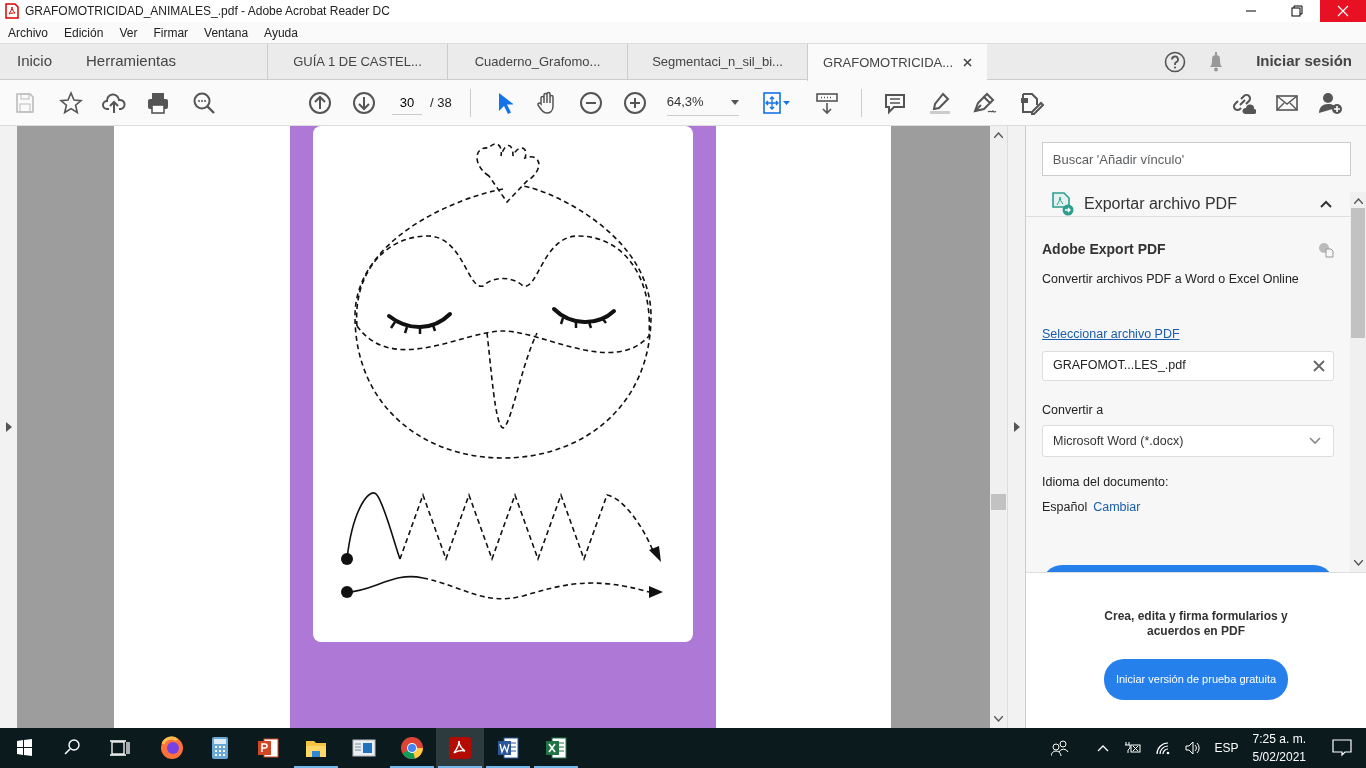 The image size is (1366, 768). What do you see at coordinates (1104, 249) in the screenshot?
I see `section-heading: Adobe Export PDF` at bounding box center [1104, 249].